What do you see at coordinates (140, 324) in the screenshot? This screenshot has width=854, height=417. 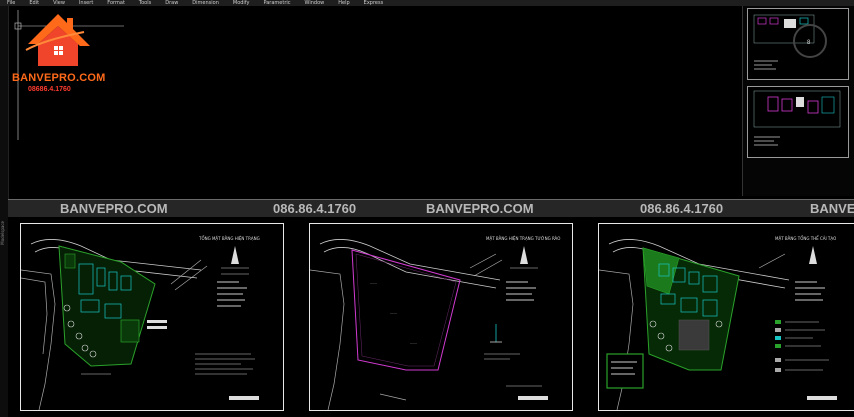 I see `site-plan-drawing` at bounding box center [140, 324].